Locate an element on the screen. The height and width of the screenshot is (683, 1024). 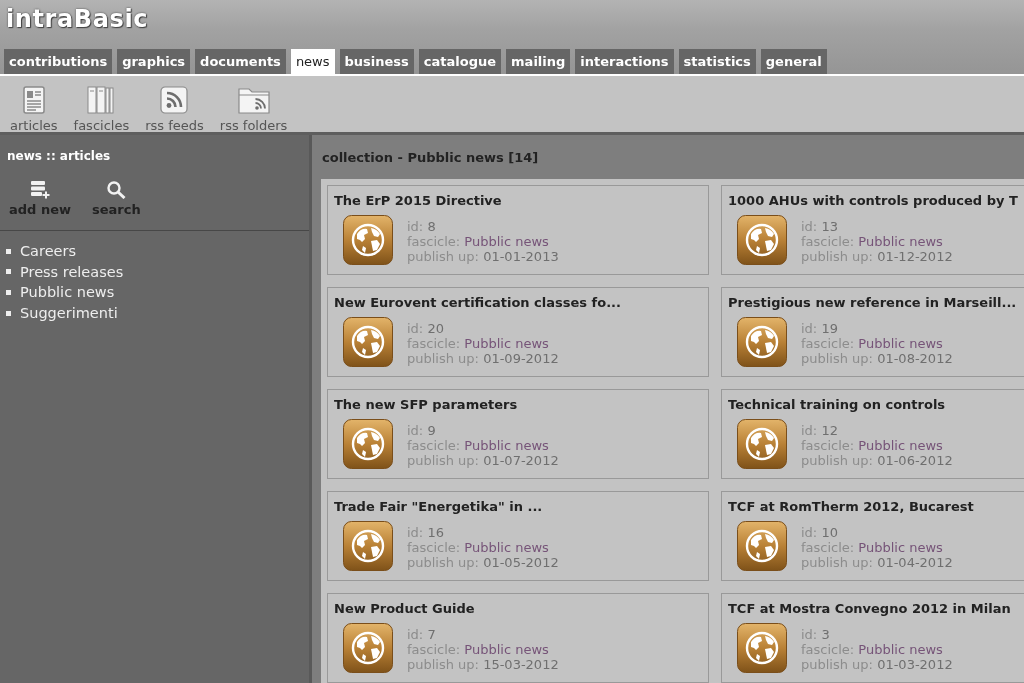
field-value: 19 is located at coordinates (829, 328).